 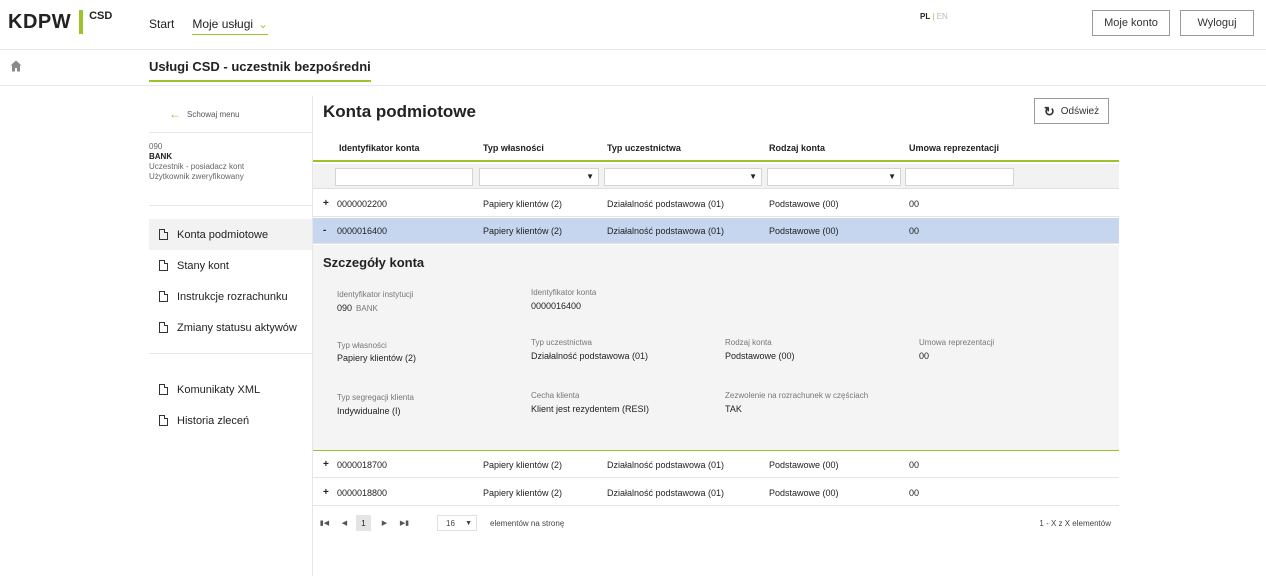 I want to click on column-header-account-kind: Rodzaj konta, so click(x=797, y=148).